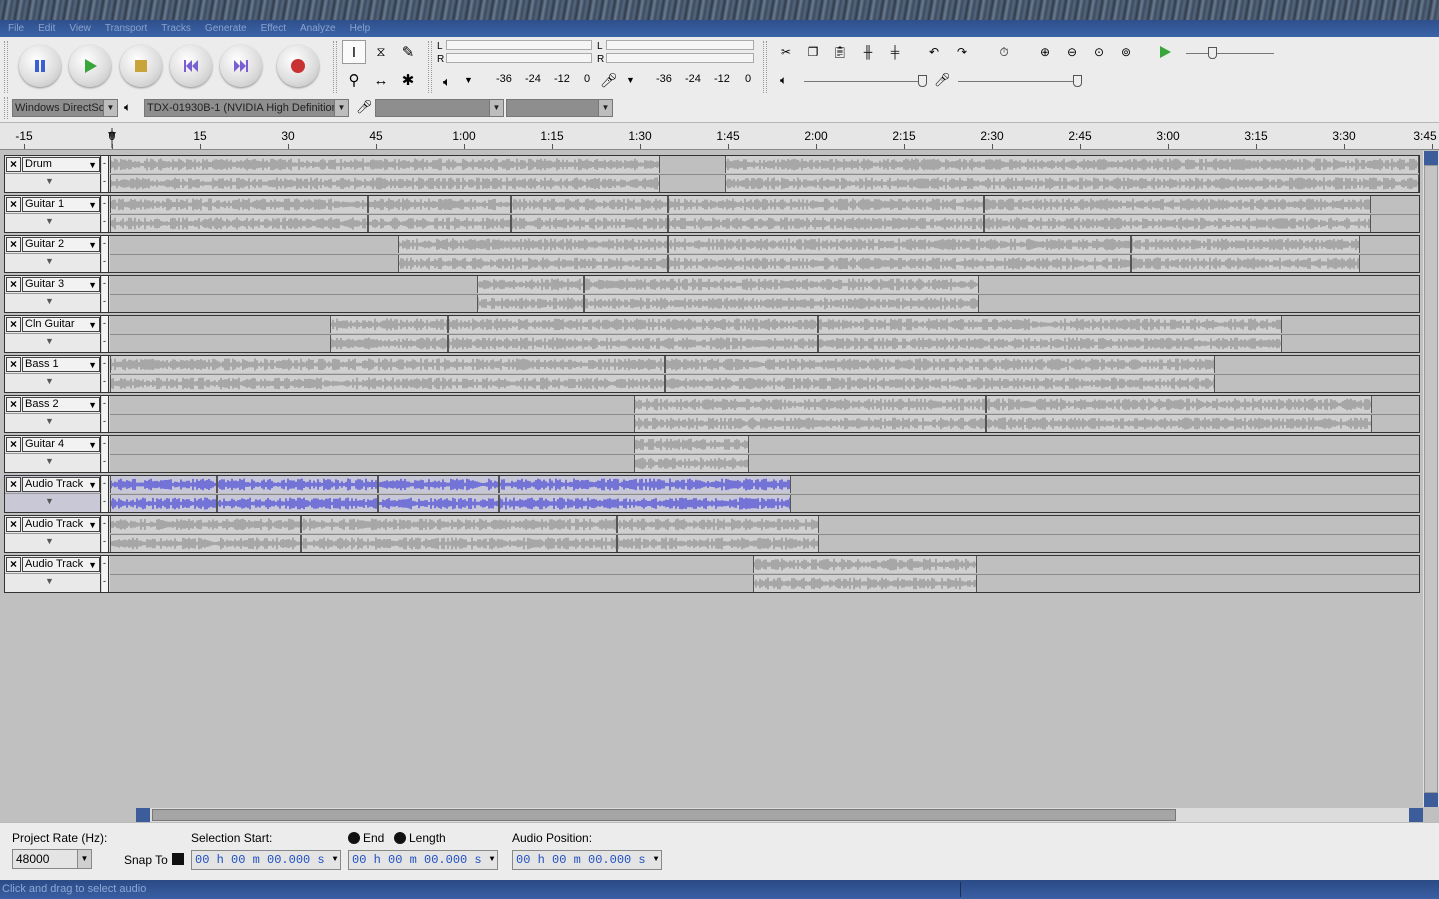 The image size is (1439, 899). What do you see at coordinates (408, 52) in the screenshot?
I see `draw-tool: ✎` at bounding box center [408, 52].